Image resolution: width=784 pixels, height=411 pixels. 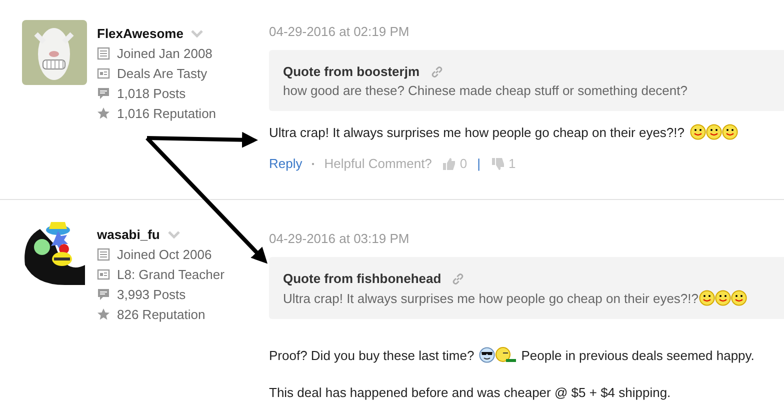 I want to click on user-rank: Deals Are Tasty, so click(x=162, y=73).